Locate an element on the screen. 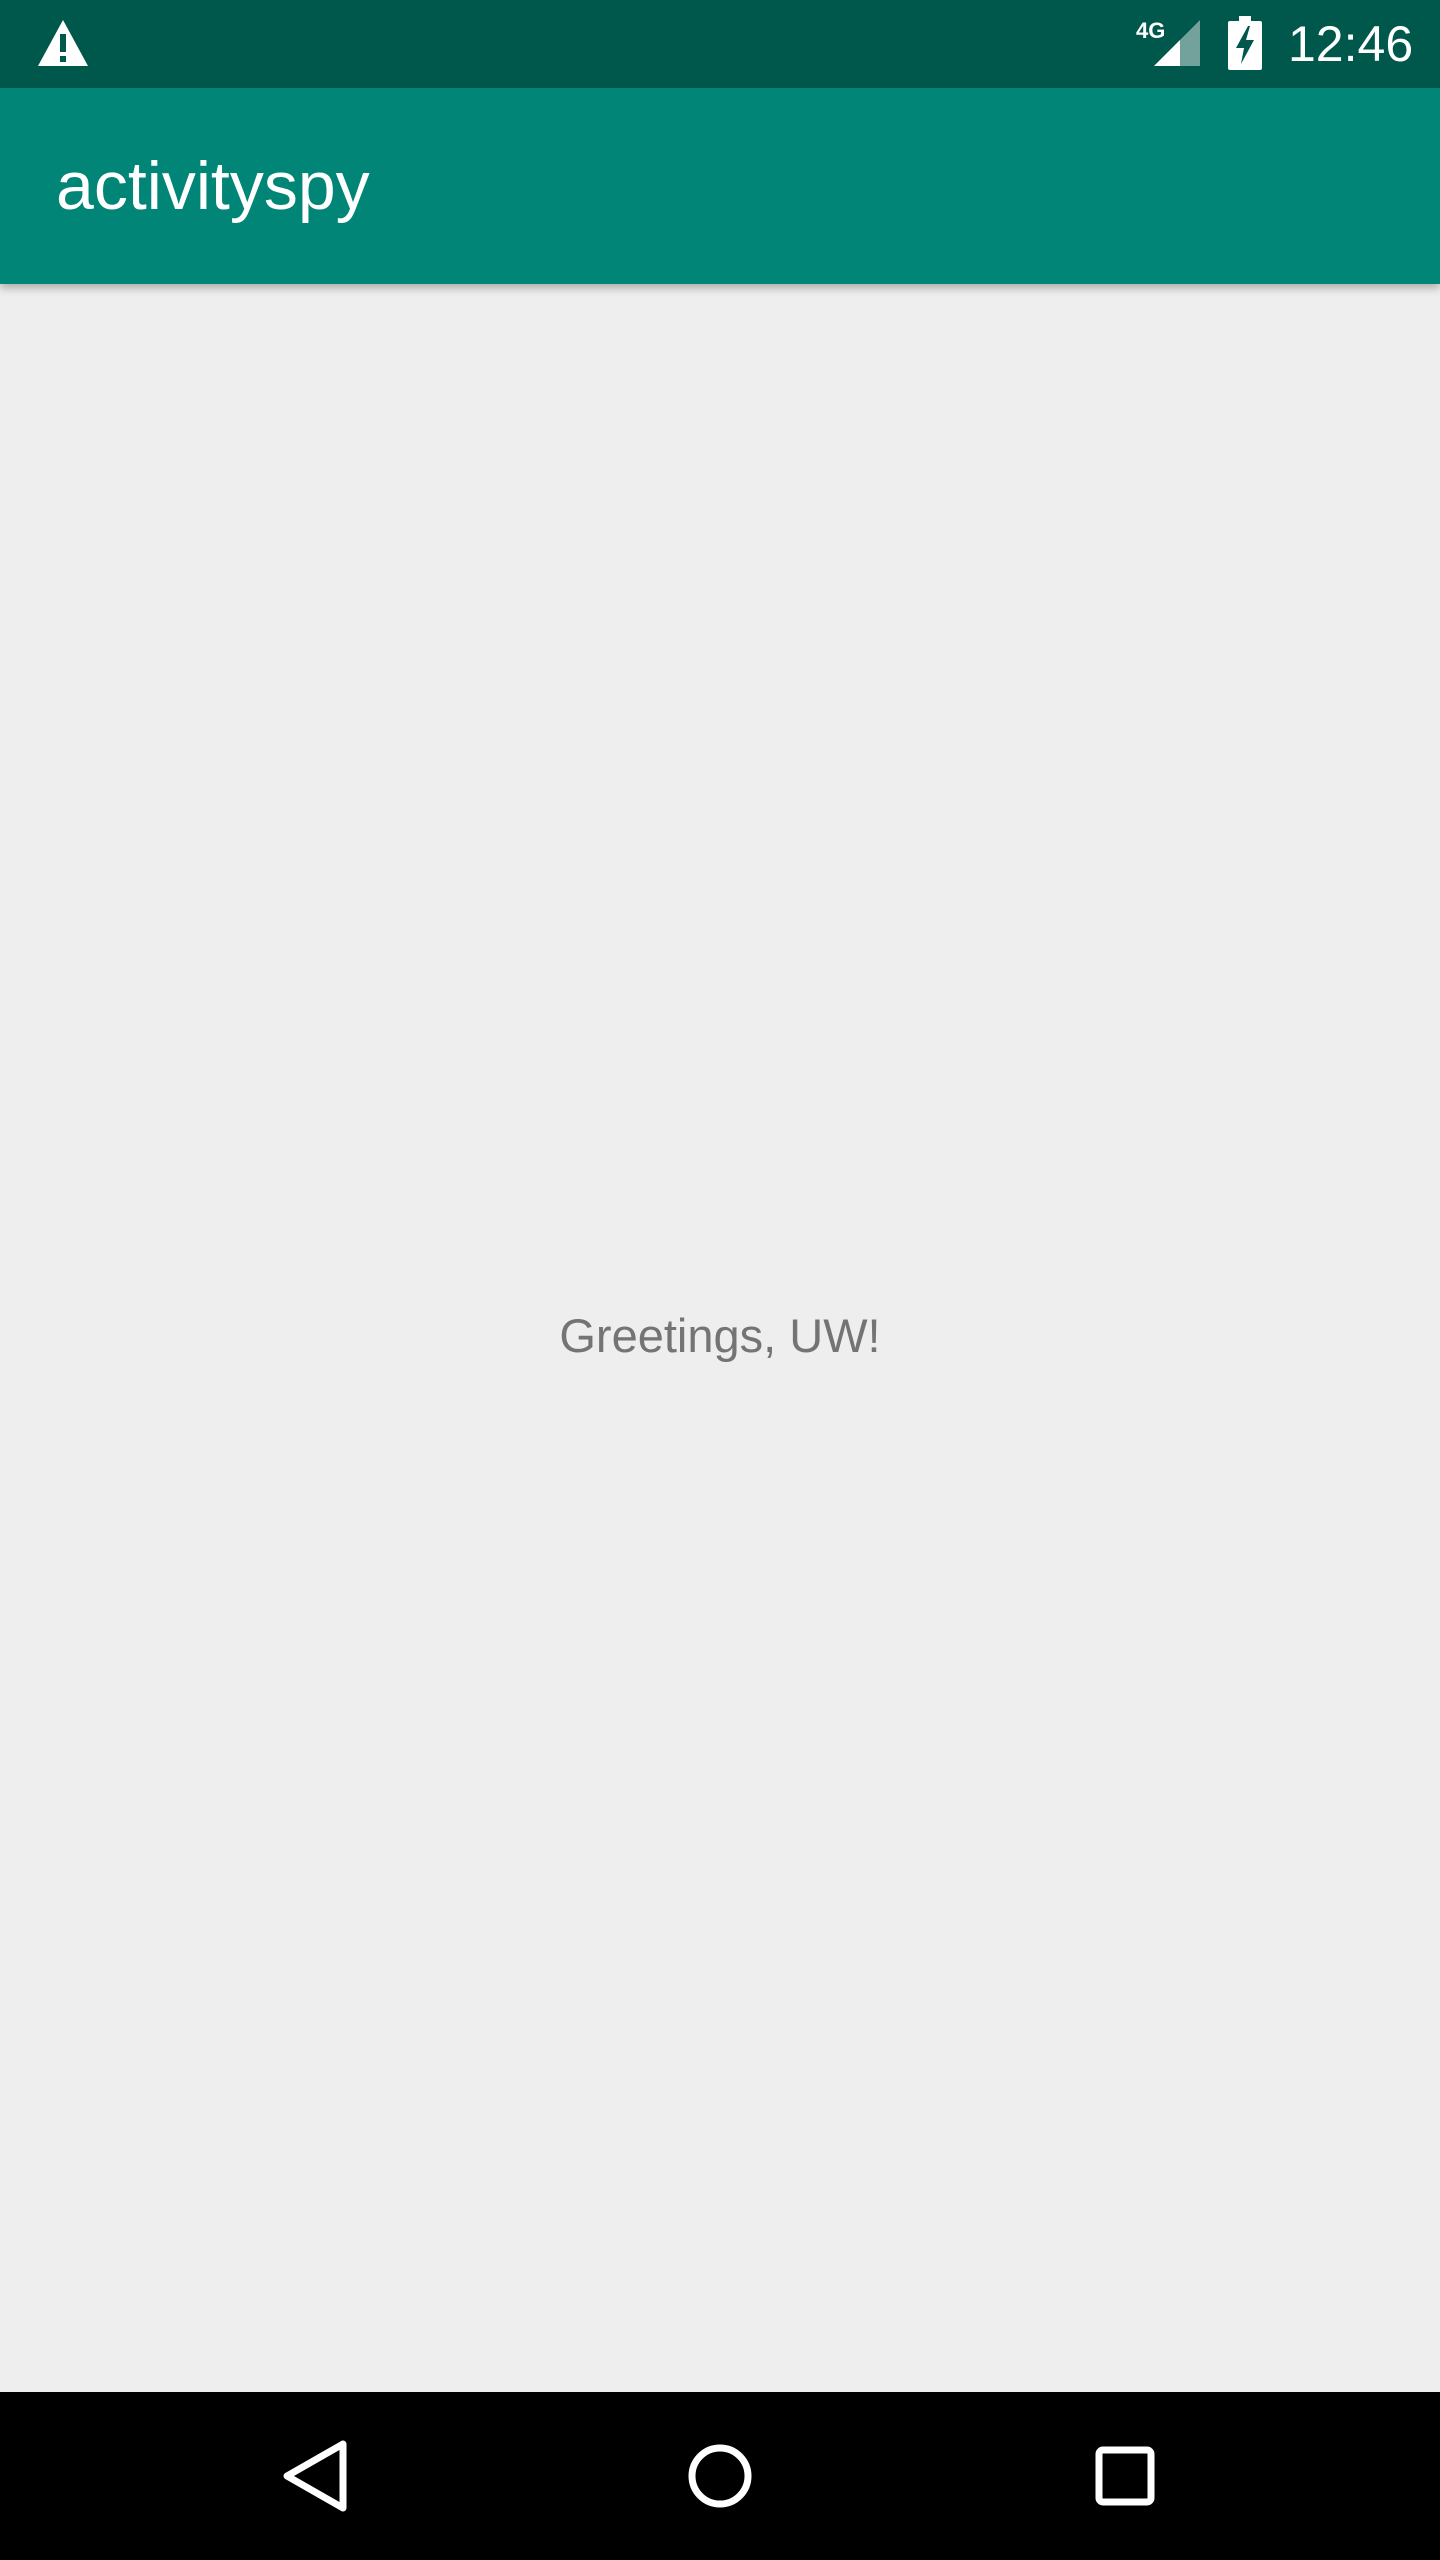  app-title: activityspy is located at coordinates (213, 186).